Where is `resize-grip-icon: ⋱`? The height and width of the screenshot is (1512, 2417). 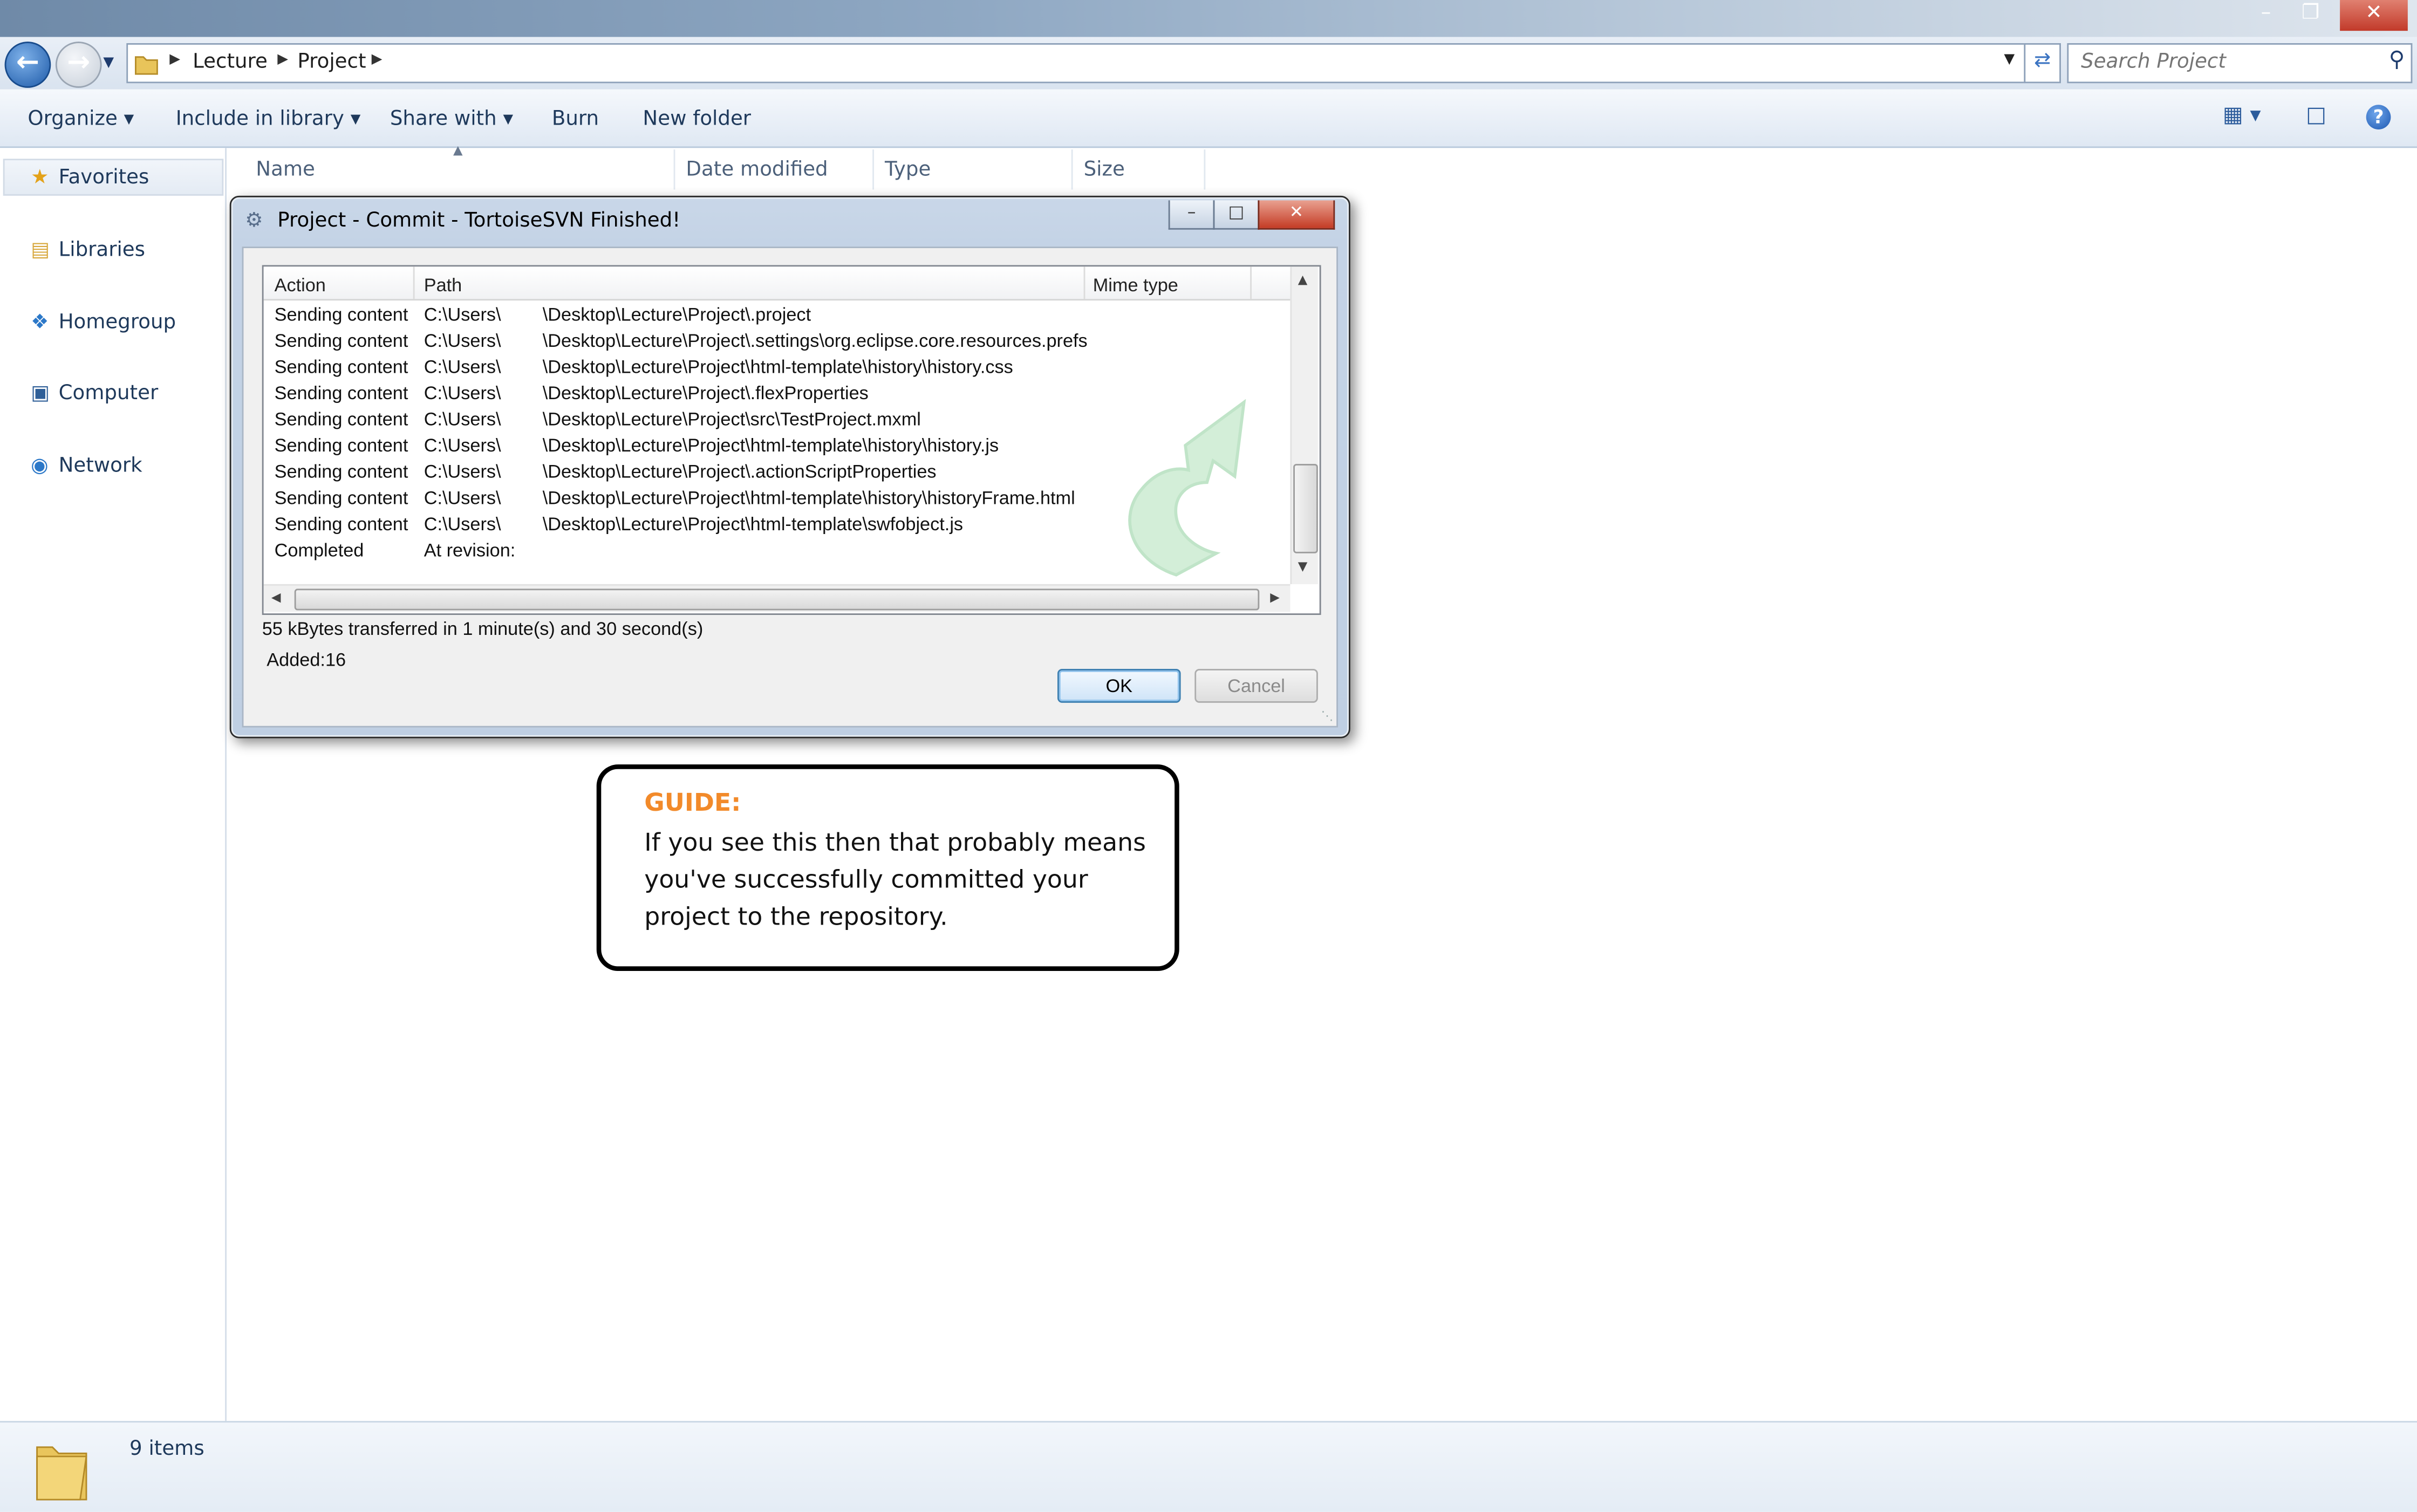
resize-grip-icon: ⋱ is located at coordinates (1327, 716).